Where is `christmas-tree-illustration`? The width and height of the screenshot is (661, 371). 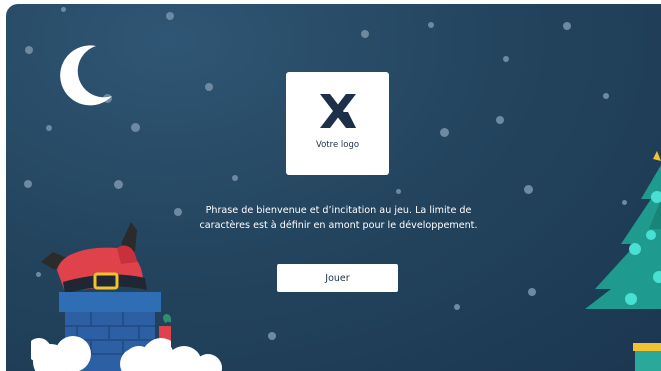
christmas-tree-illustration is located at coordinates (623, 261).